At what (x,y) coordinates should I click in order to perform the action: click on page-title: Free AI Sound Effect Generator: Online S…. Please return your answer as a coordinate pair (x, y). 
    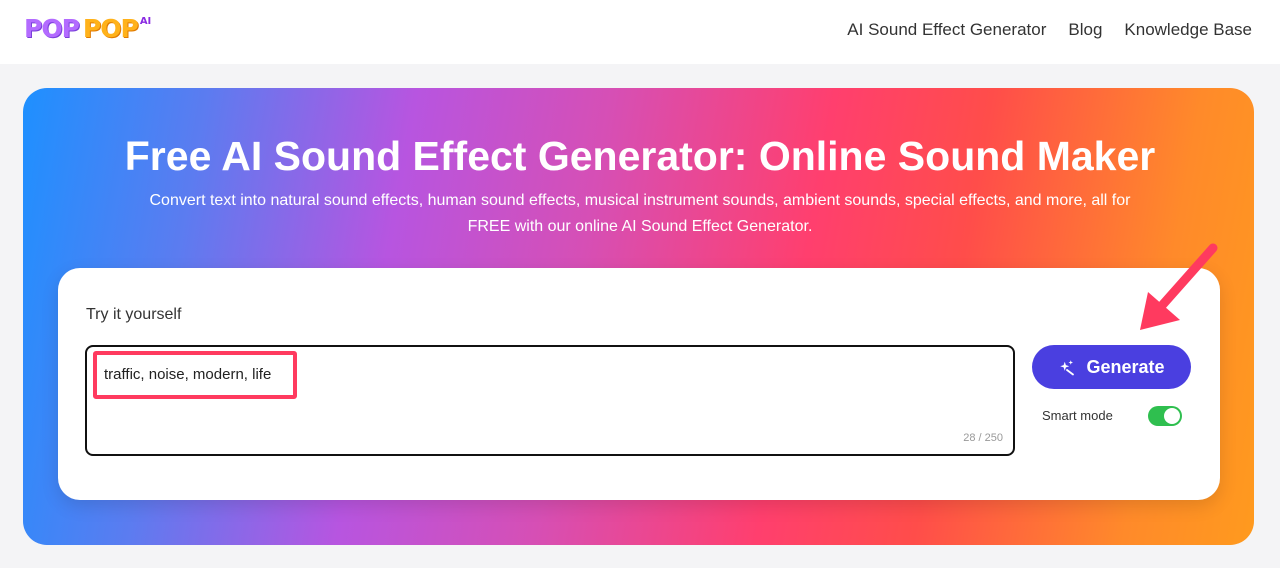
    Looking at the image, I should click on (640, 156).